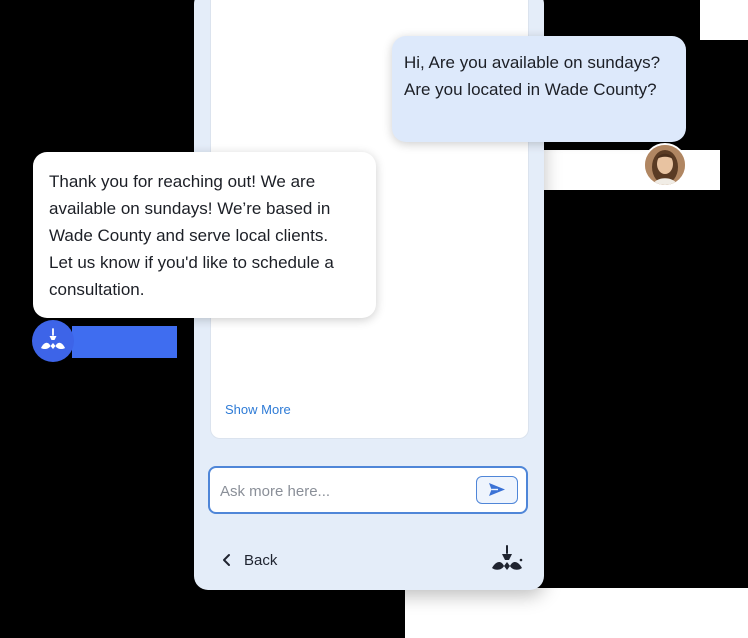 This screenshot has width=748, height=638. I want to click on user-avatar, so click(665, 165).